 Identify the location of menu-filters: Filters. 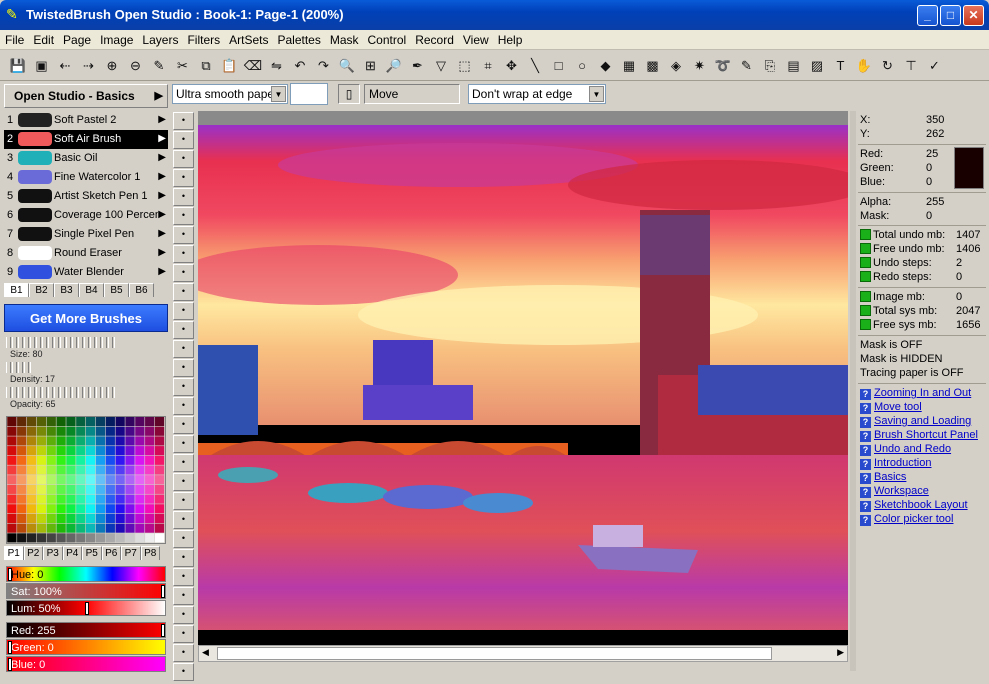
(203, 38).